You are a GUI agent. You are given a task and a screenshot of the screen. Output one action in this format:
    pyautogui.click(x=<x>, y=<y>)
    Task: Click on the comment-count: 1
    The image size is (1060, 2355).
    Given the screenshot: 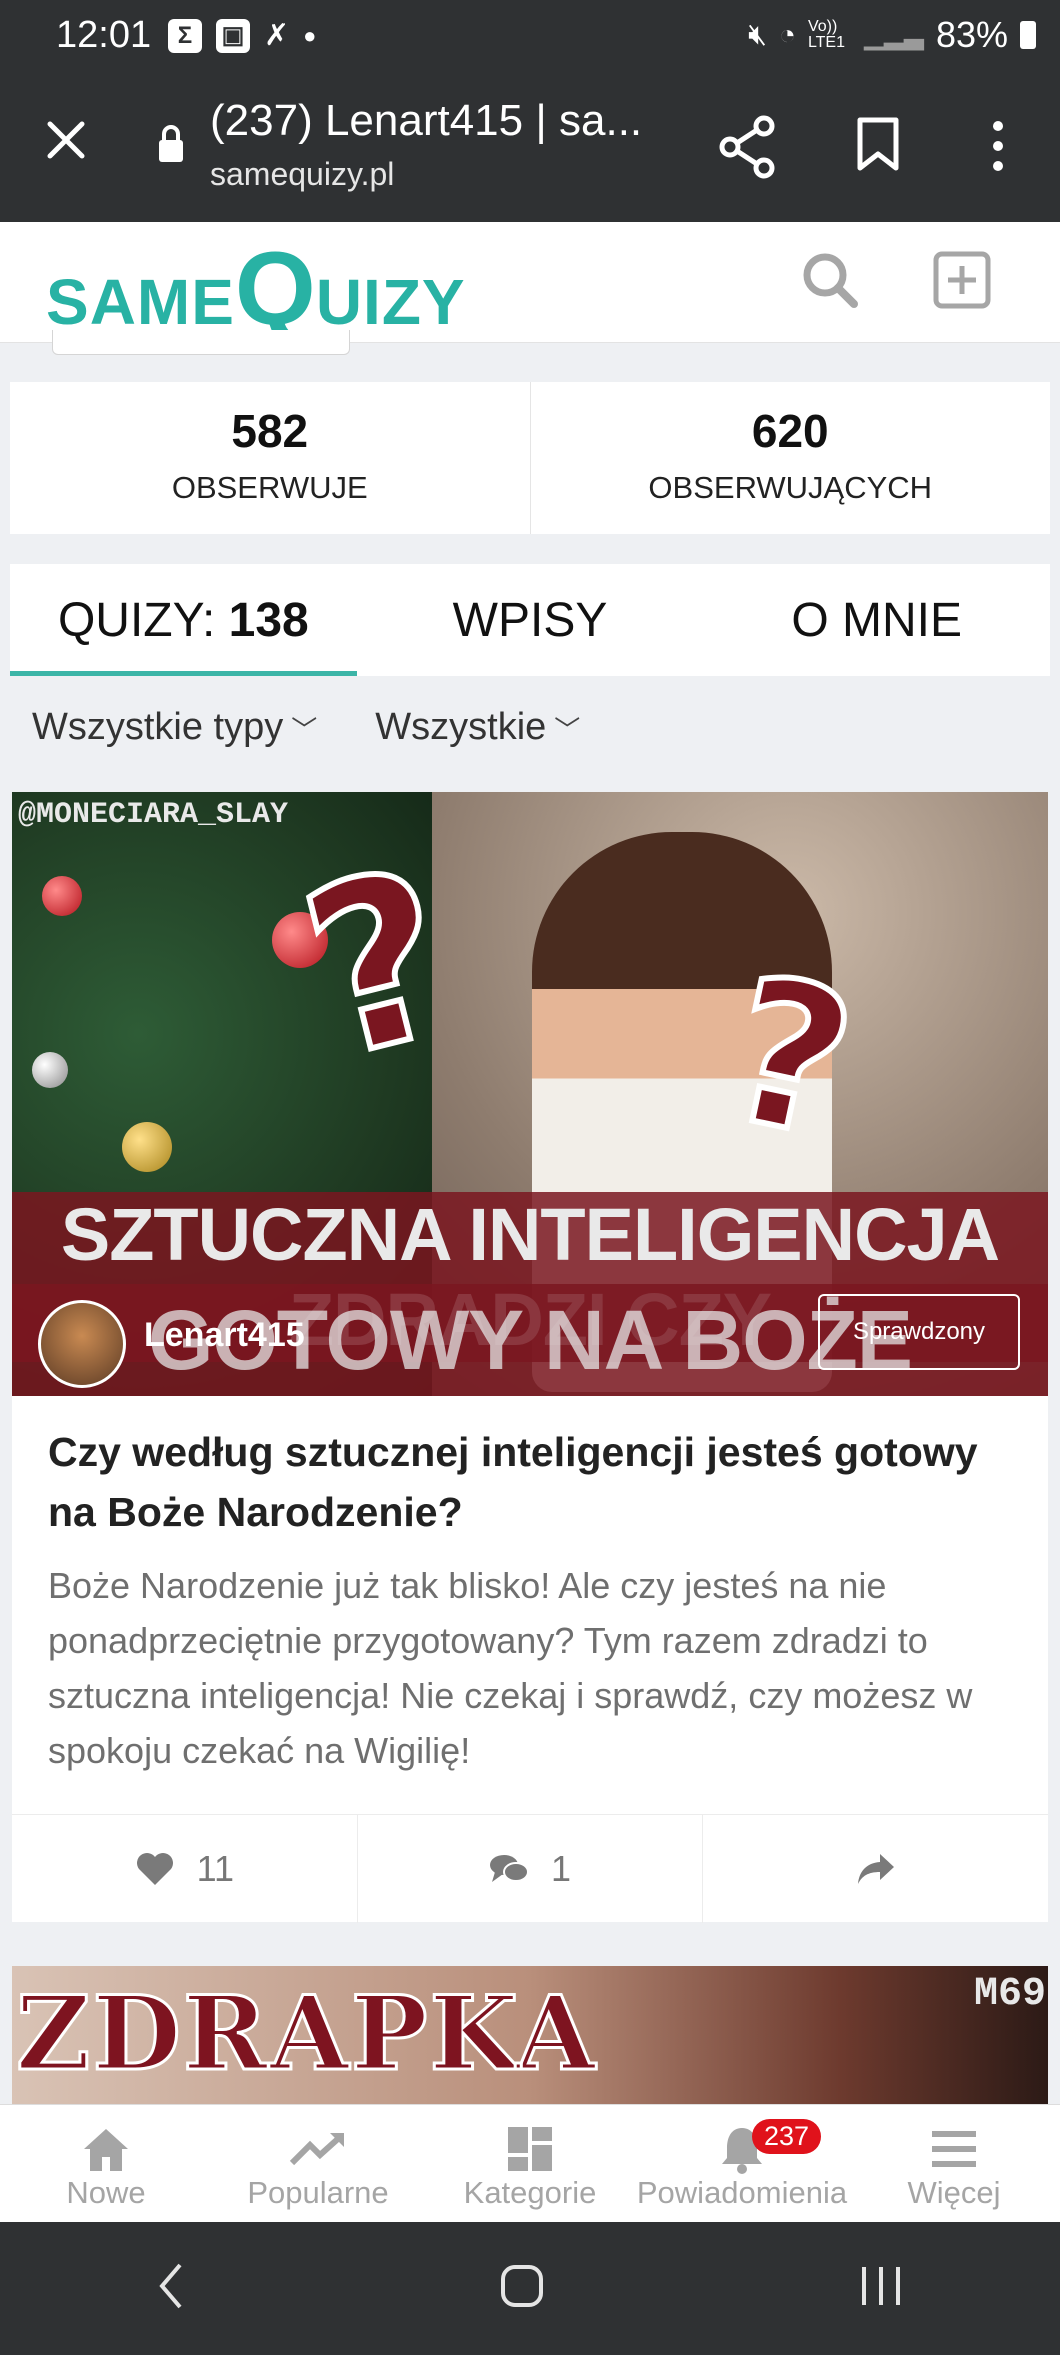 What is the action you would take?
    pyautogui.click(x=561, y=1868)
    